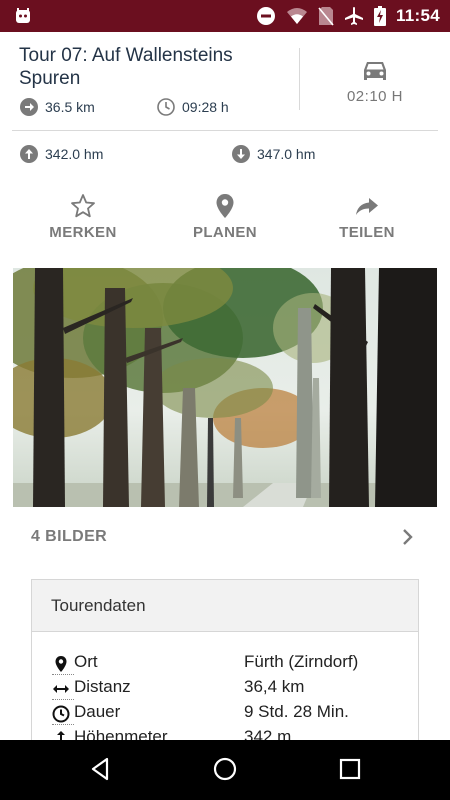 The image size is (450, 800). Describe the element at coordinates (126, 67) in the screenshot. I see `tour-title: Tour 07: Auf Wallensteins Spuren` at that location.